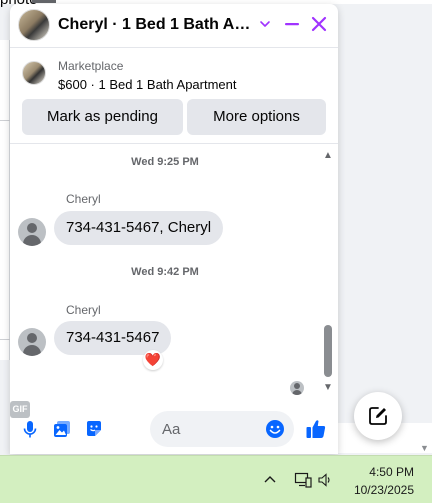 The image size is (432, 503). Describe the element at coordinates (328, 387) in the screenshot. I see `scroll-down-arrow-icon: ▼` at that location.